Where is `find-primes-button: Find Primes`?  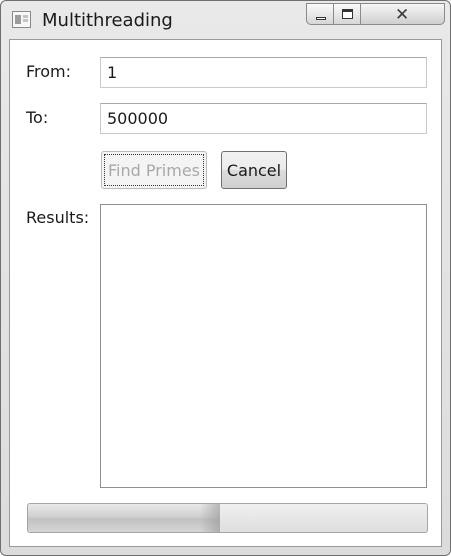 find-primes-button: Find Primes is located at coordinates (154, 170).